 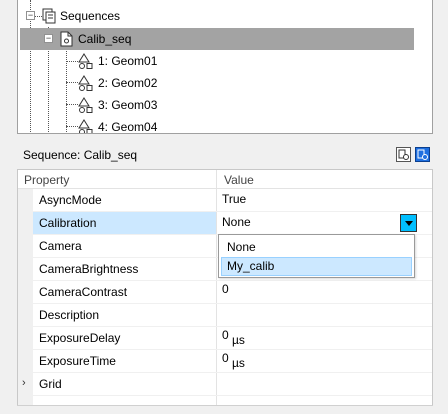 I want to click on property-name-cell: Grid, so click(x=124, y=384).